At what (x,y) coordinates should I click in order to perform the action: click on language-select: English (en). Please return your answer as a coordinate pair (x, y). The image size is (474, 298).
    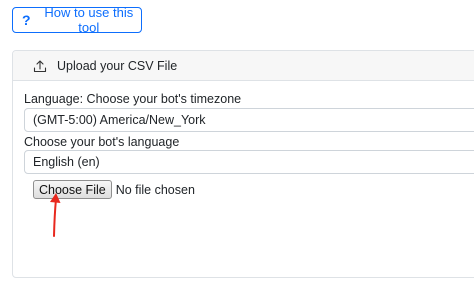
    Looking at the image, I should click on (249, 162).